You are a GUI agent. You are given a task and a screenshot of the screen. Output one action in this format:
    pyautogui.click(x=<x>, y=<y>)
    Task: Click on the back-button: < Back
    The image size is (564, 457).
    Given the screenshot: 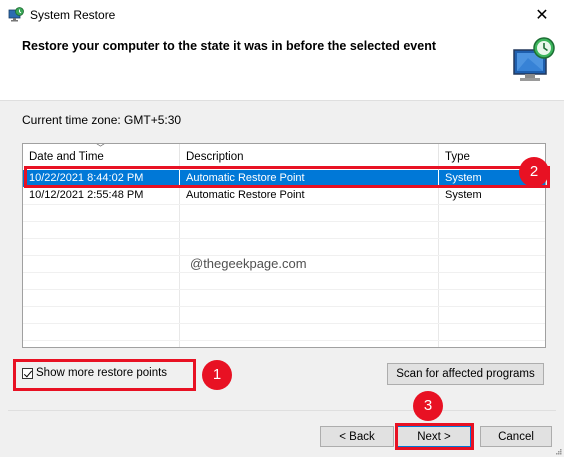 What is the action you would take?
    pyautogui.click(x=357, y=436)
    